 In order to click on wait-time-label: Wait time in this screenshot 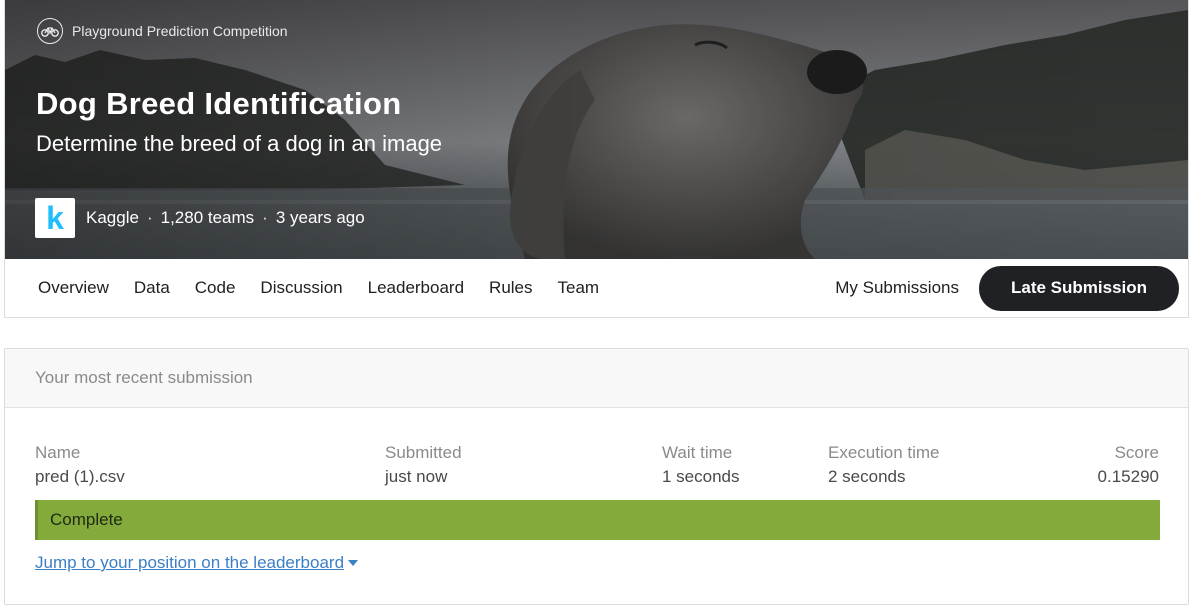, I will do `click(697, 452)`.